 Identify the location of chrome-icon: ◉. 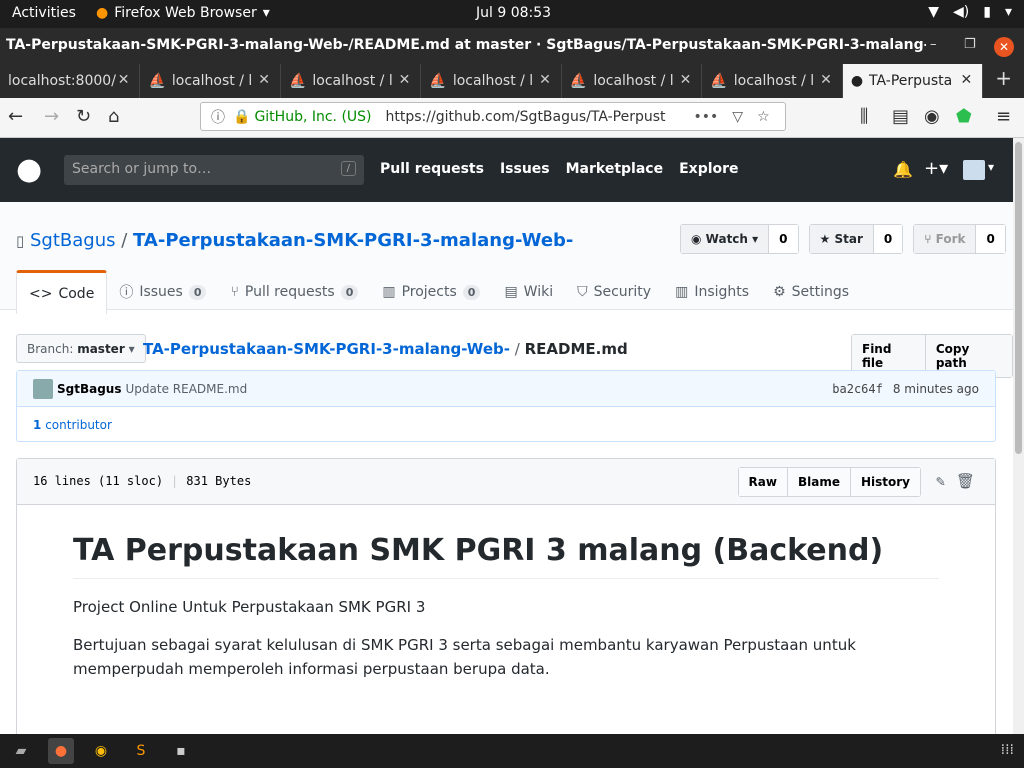
(101, 751).